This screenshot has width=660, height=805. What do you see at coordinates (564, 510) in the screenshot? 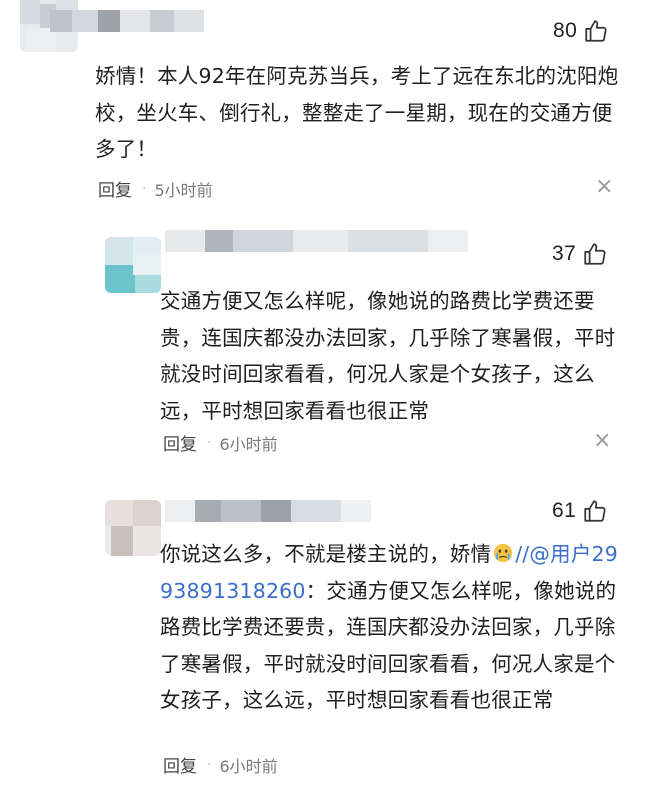
I see `like-count: 61` at bounding box center [564, 510].